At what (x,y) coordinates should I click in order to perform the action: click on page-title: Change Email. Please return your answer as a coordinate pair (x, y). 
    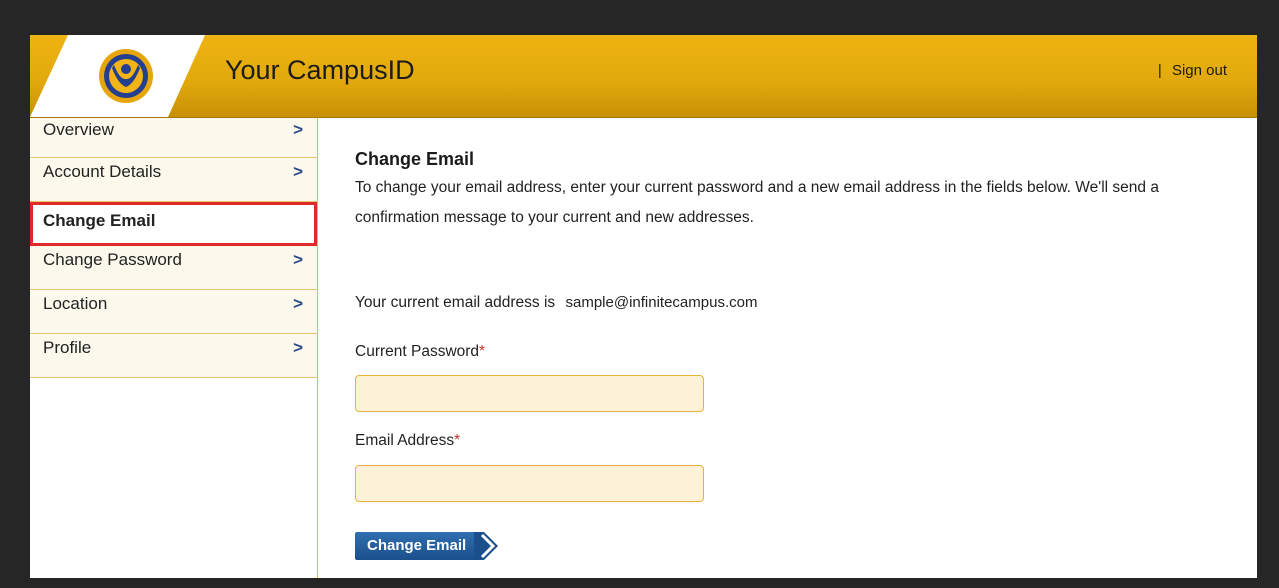
    Looking at the image, I should click on (415, 159).